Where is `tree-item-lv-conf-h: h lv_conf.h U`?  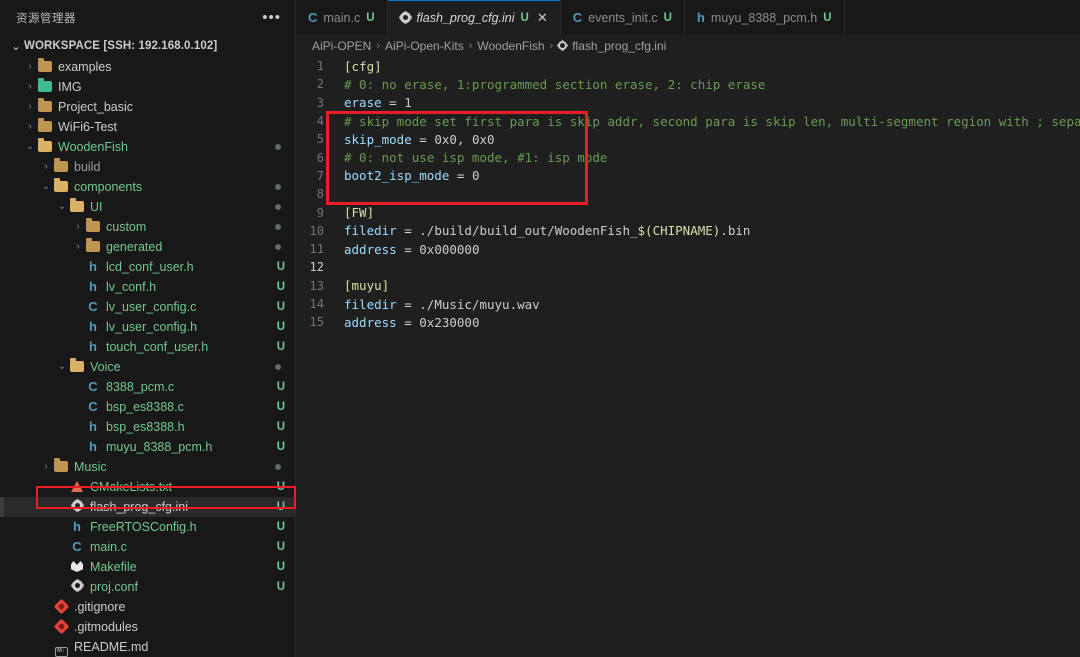
tree-item-lv-conf-h: h lv_conf.h U is located at coordinates (147, 287).